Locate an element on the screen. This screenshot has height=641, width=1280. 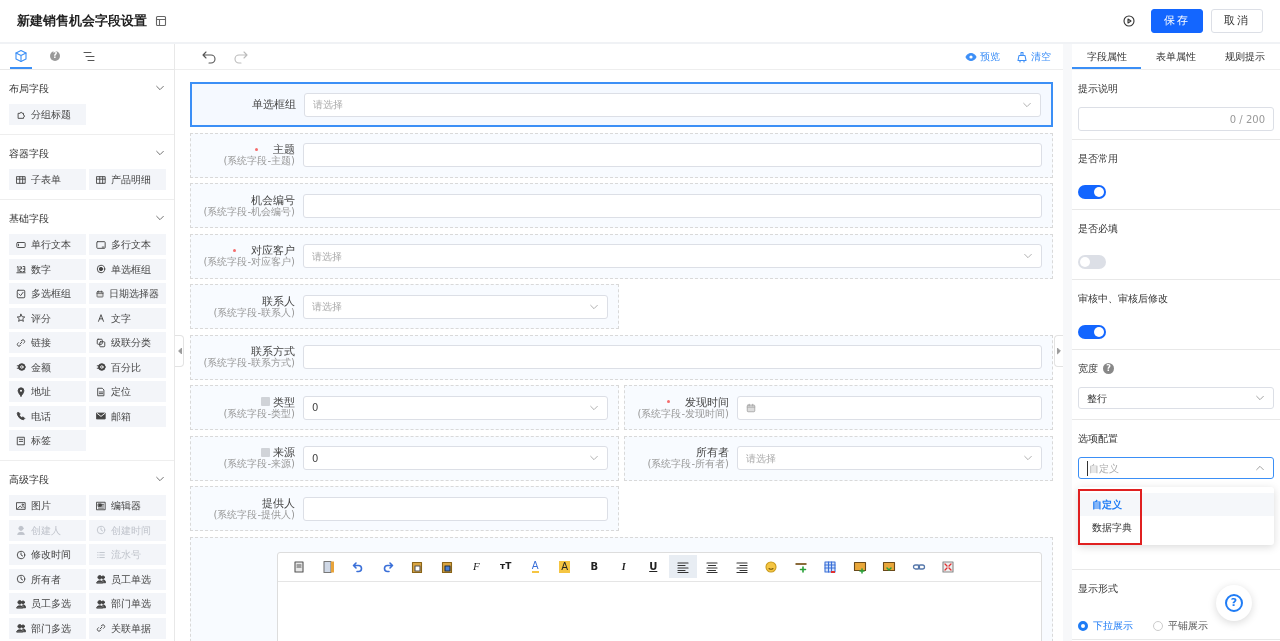
help-icon: ? is located at coordinates (1108, 368).